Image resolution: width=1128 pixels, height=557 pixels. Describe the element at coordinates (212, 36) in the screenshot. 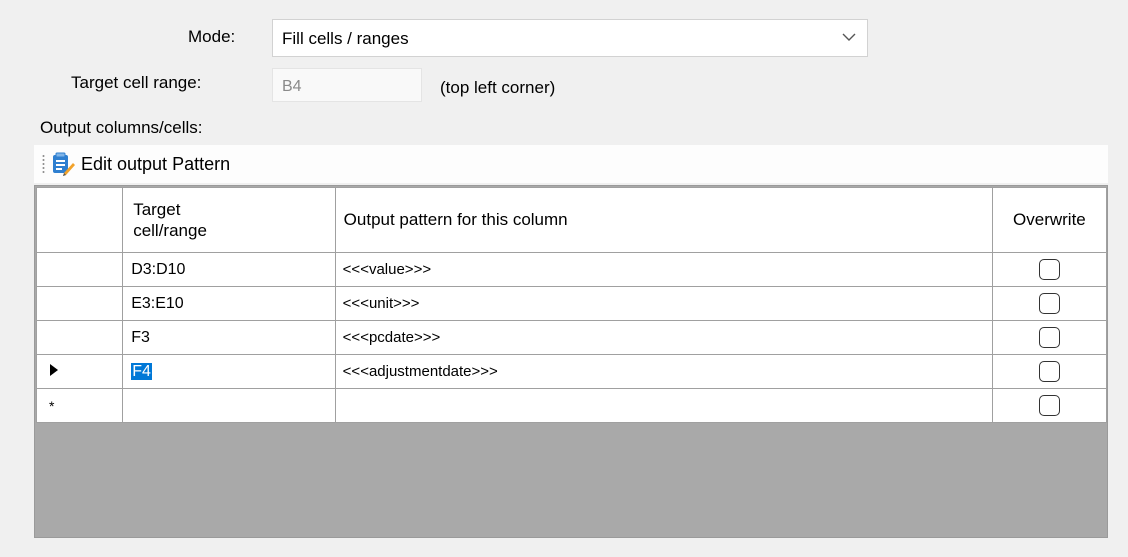

I see `mode-label: Mode:` at that location.